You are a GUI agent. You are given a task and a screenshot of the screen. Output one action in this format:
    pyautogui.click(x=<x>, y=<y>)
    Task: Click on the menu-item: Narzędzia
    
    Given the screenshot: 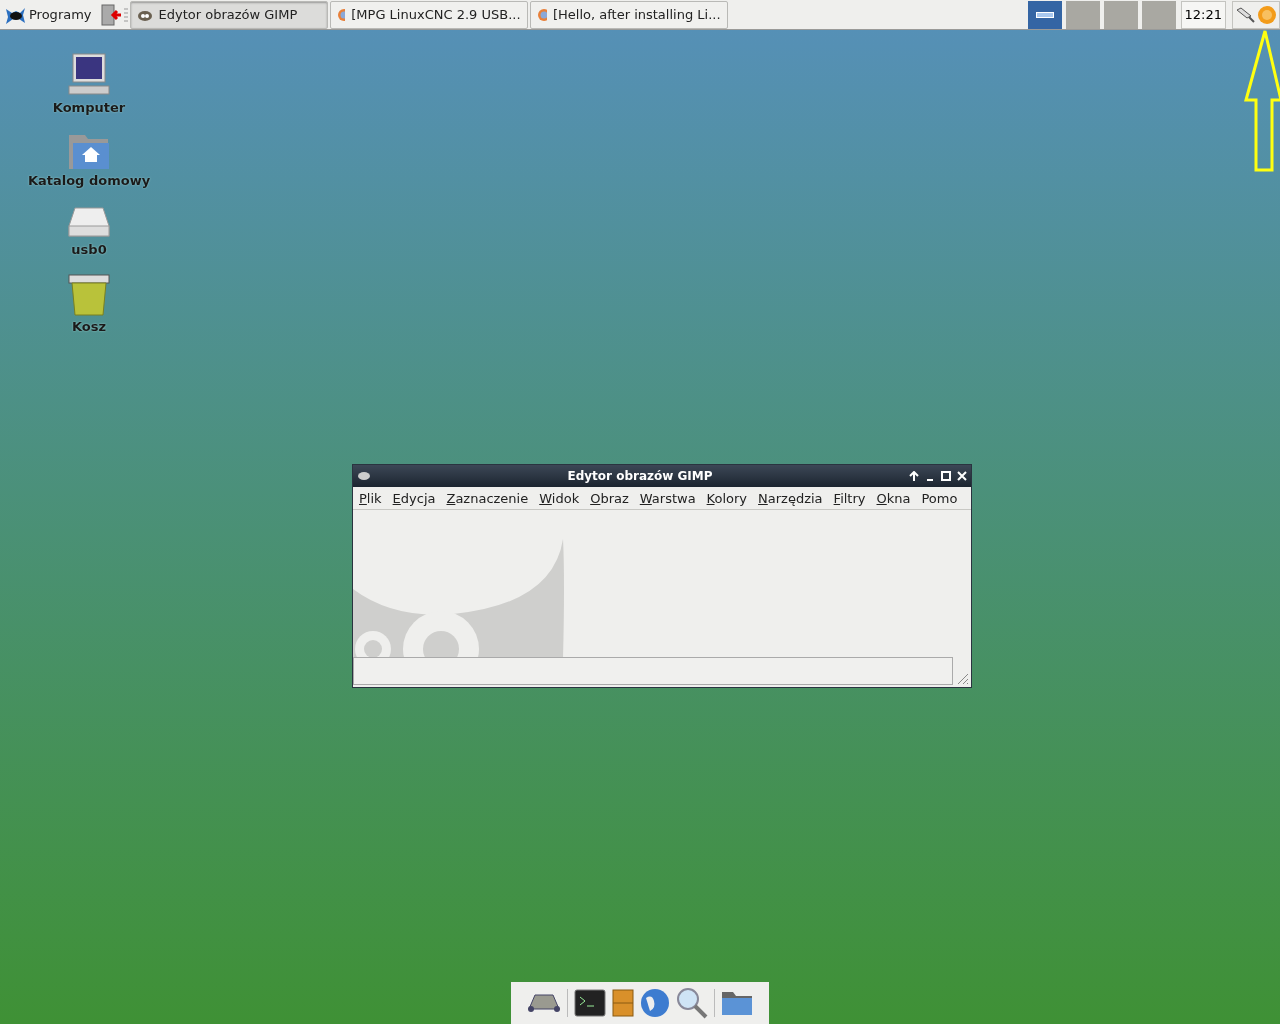 What is the action you would take?
    pyautogui.click(x=790, y=498)
    